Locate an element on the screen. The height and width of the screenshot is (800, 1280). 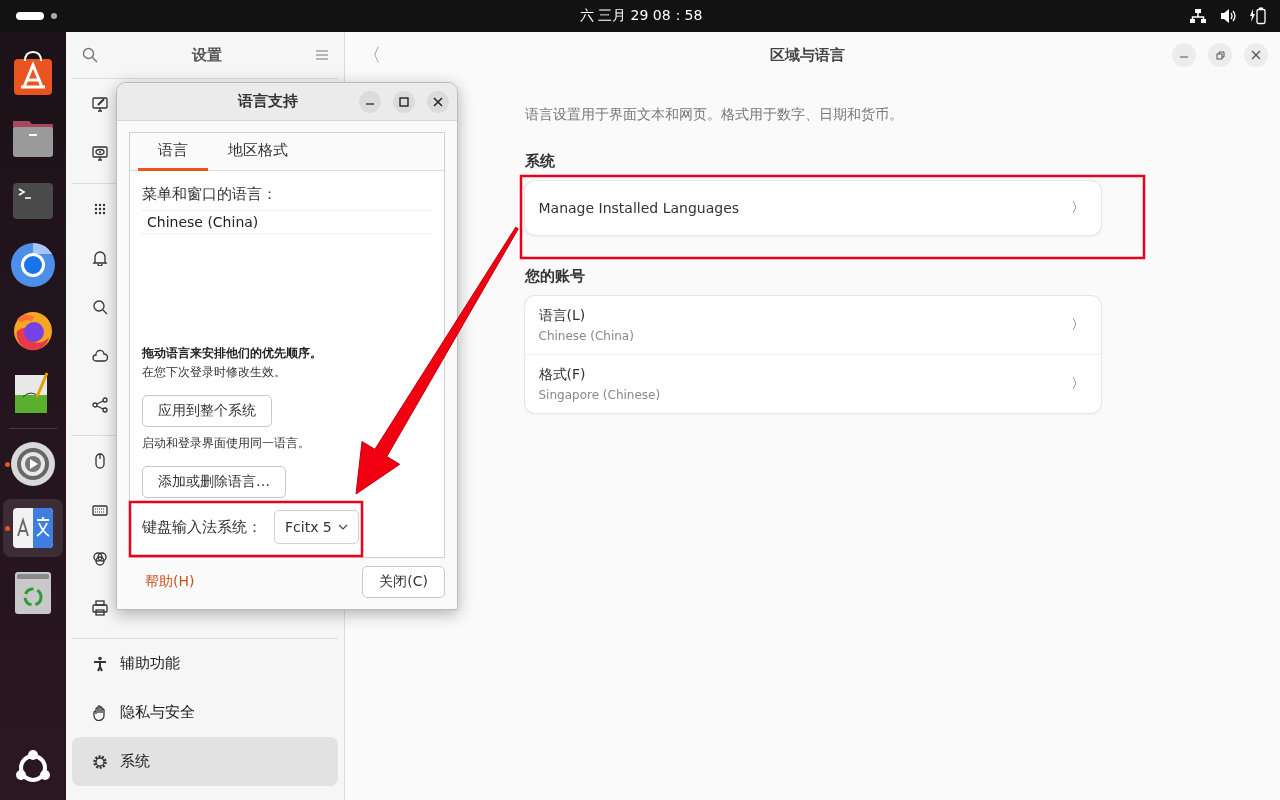
row-subtitle: Singapore (Chinese) is located at coordinates (599, 395).